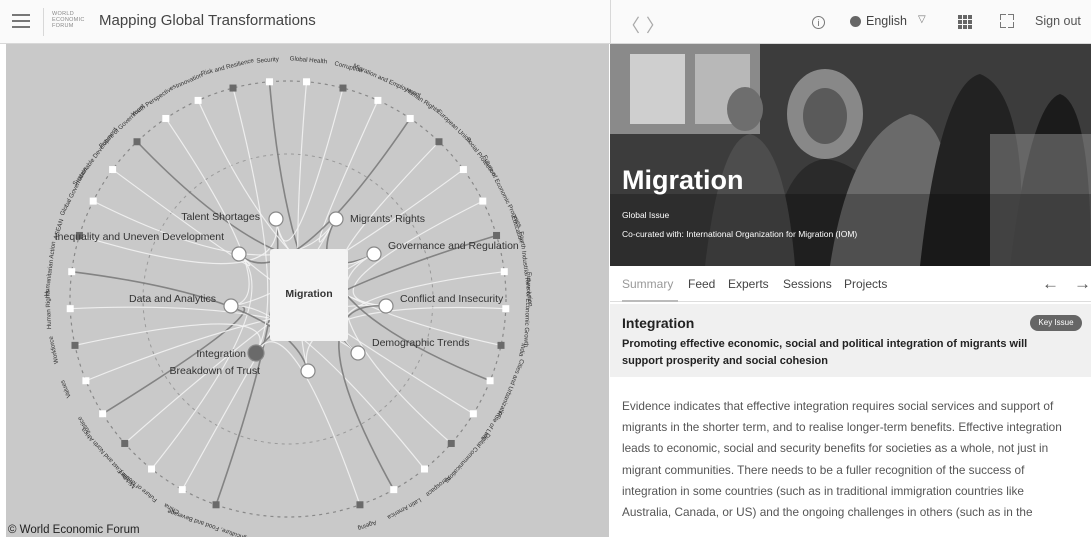 Image resolution: width=1091 pixels, height=537 pixels. What do you see at coordinates (1056, 323) in the screenshot?
I see `key-issue-badge: Key Issue` at bounding box center [1056, 323].